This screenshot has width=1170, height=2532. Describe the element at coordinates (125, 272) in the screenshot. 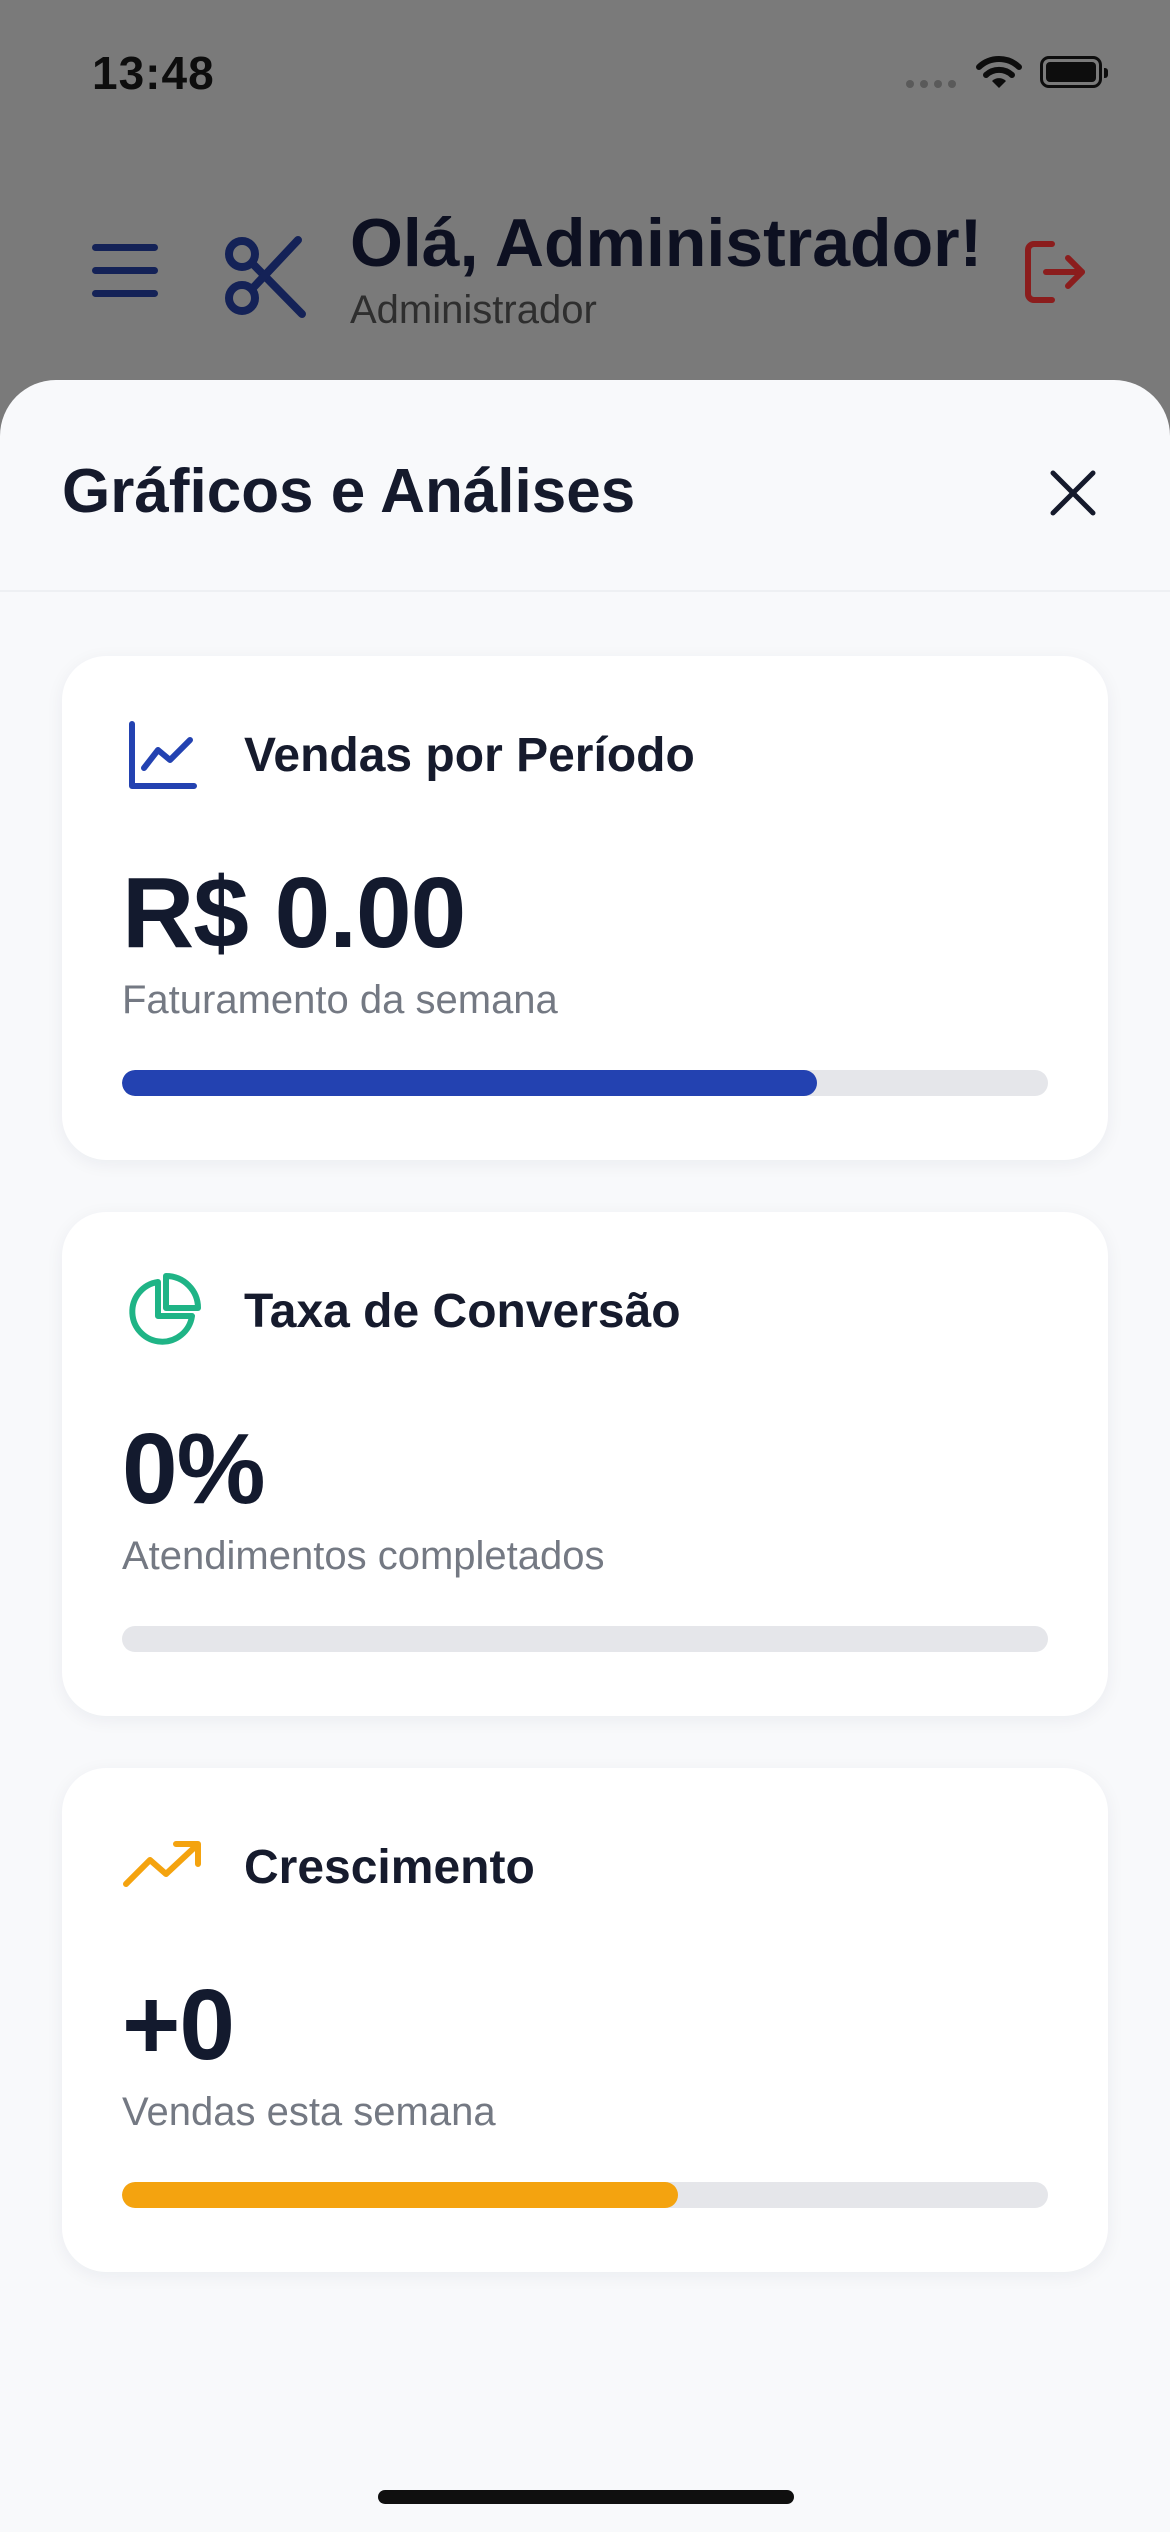

I see `menu-icon` at that location.